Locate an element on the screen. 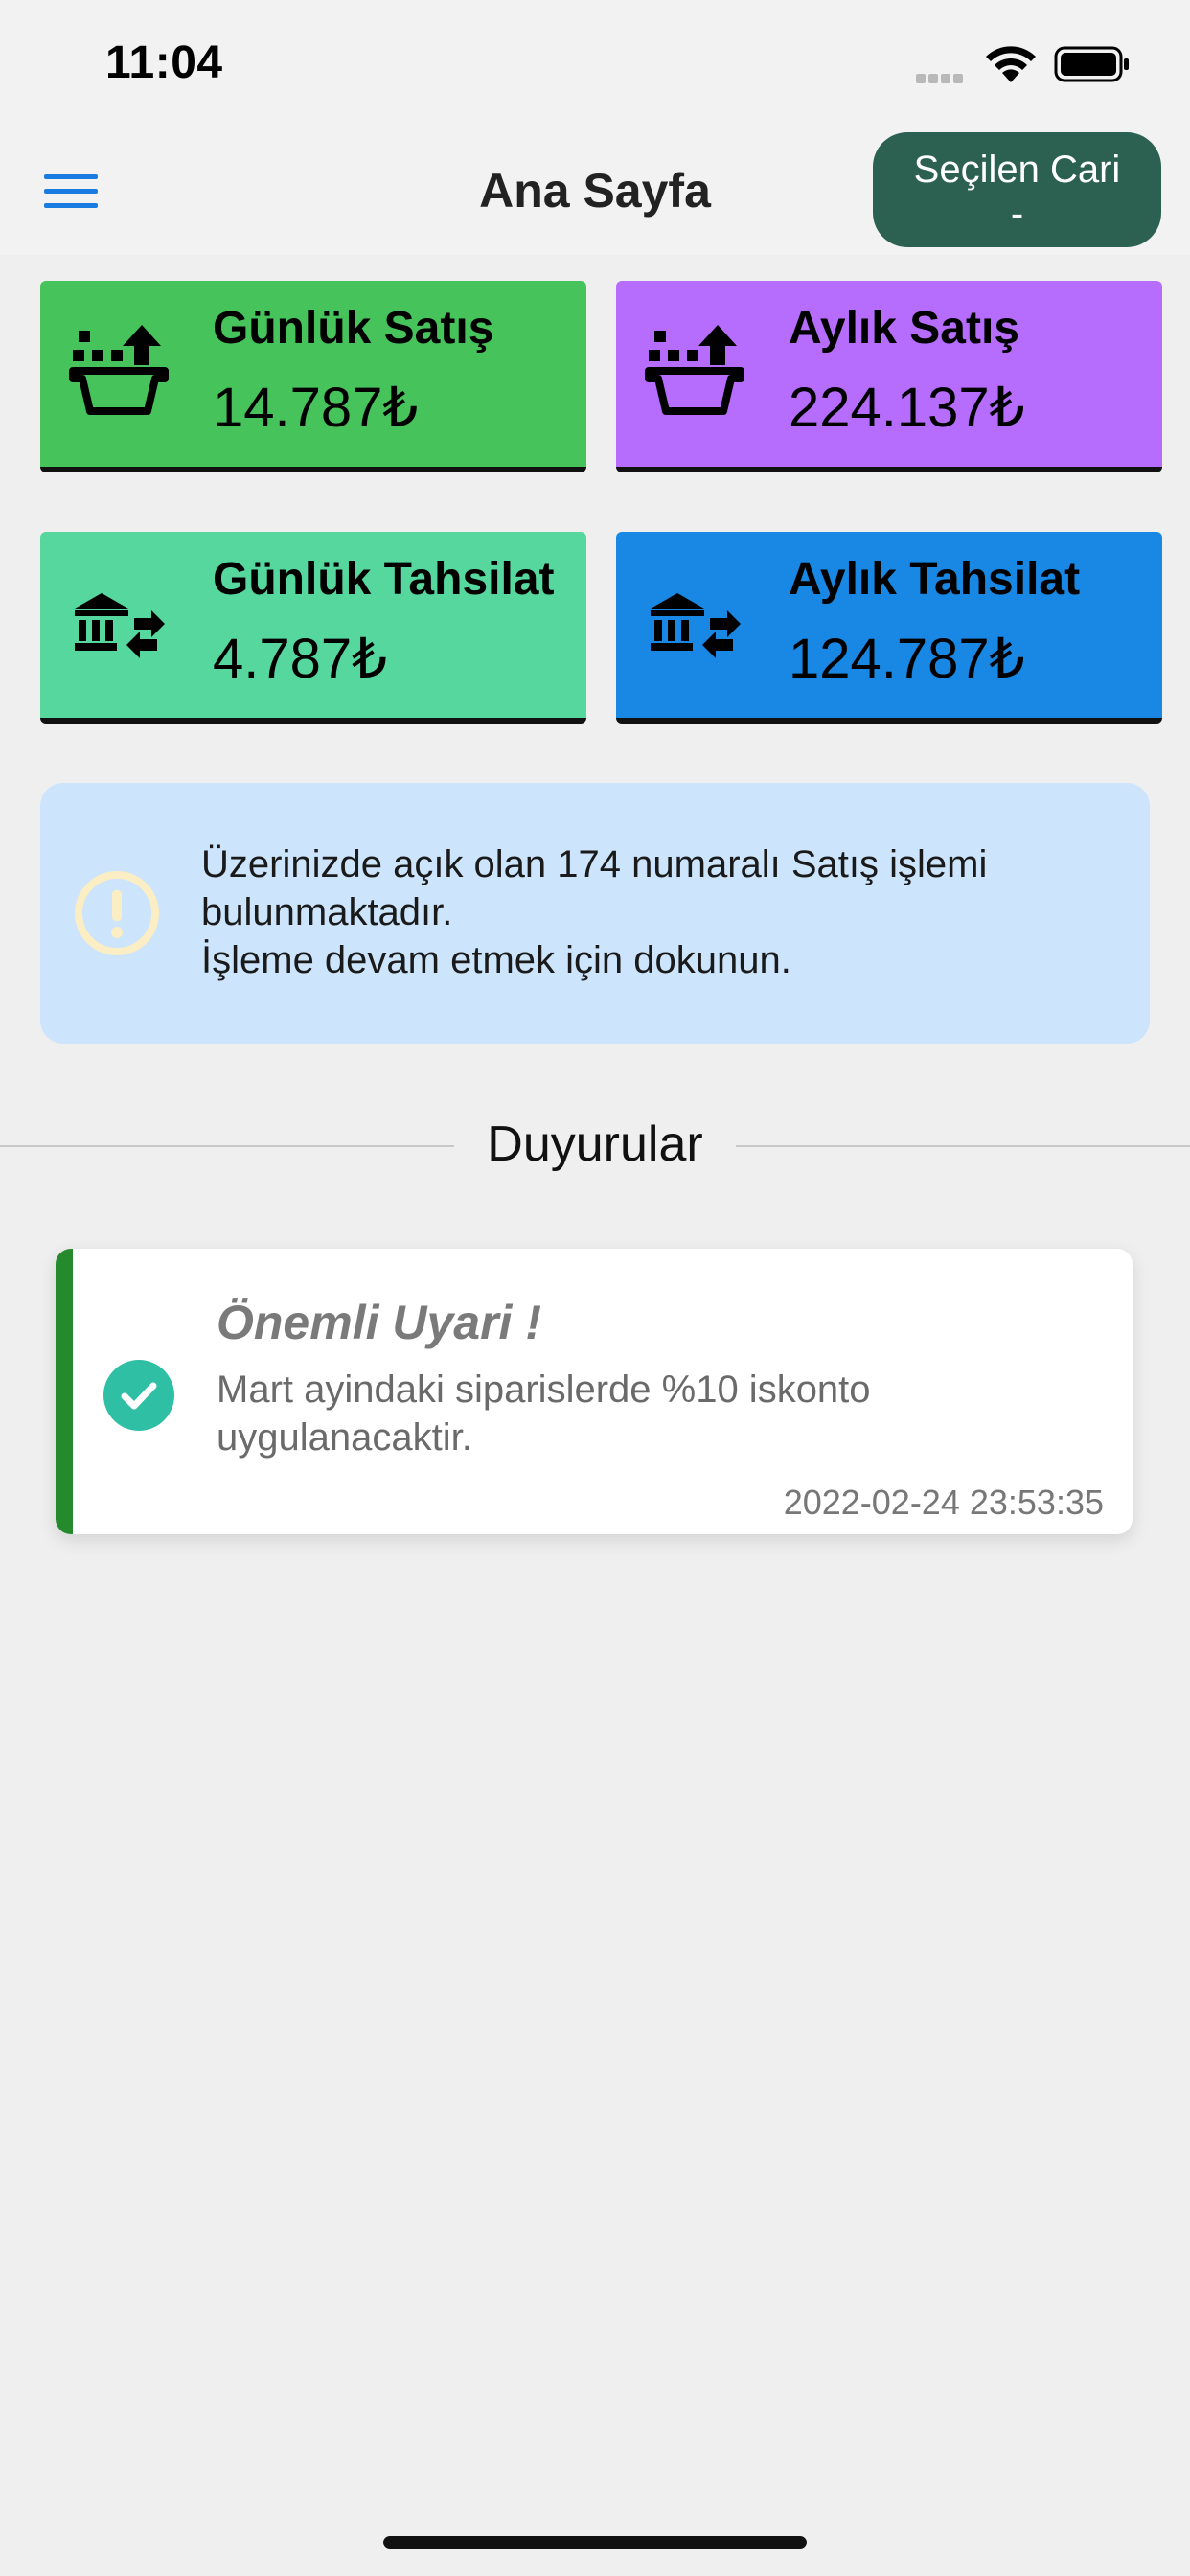 The height and width of the screenshot is (2576, 1190). selected-cari-button: Seçilen Cari - is located at coordinates (1017, 189).